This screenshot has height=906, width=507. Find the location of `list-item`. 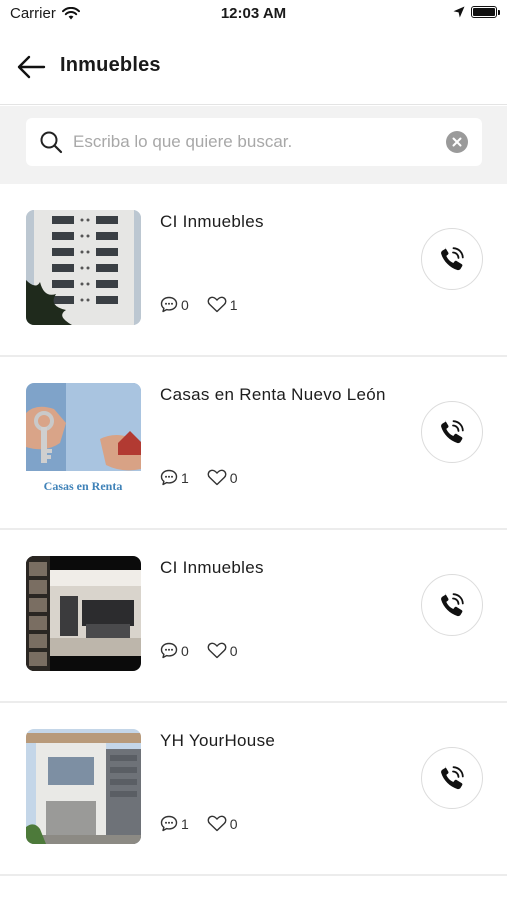

list-item is located at coordinates (253, 891).